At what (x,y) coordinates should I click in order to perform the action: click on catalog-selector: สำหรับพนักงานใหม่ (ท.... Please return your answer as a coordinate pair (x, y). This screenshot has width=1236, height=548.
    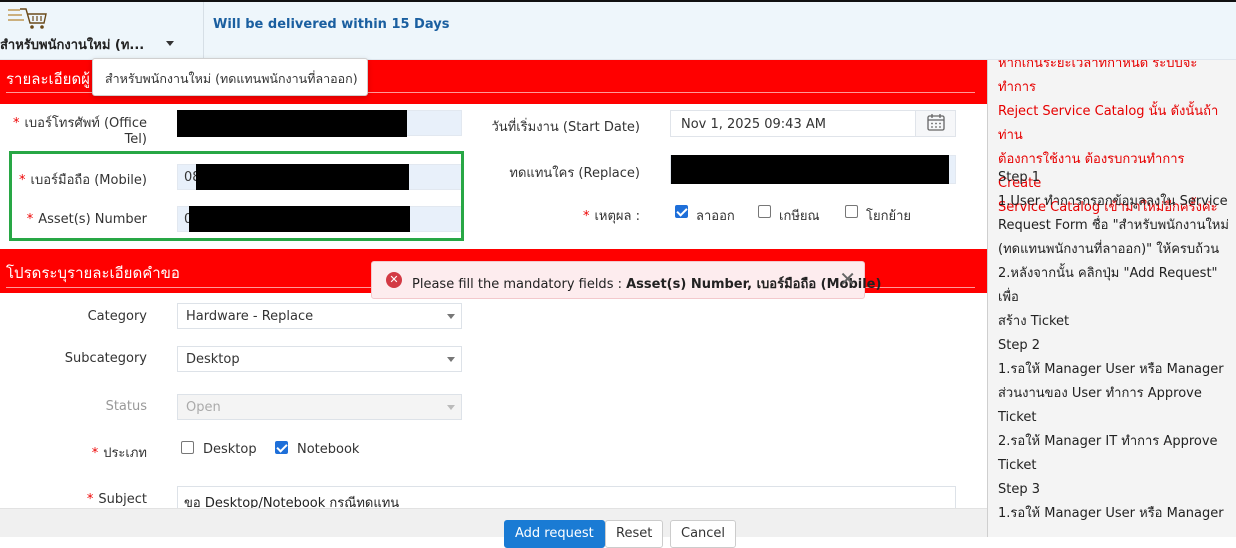
    Looking at the image, I should click on (90, 43).